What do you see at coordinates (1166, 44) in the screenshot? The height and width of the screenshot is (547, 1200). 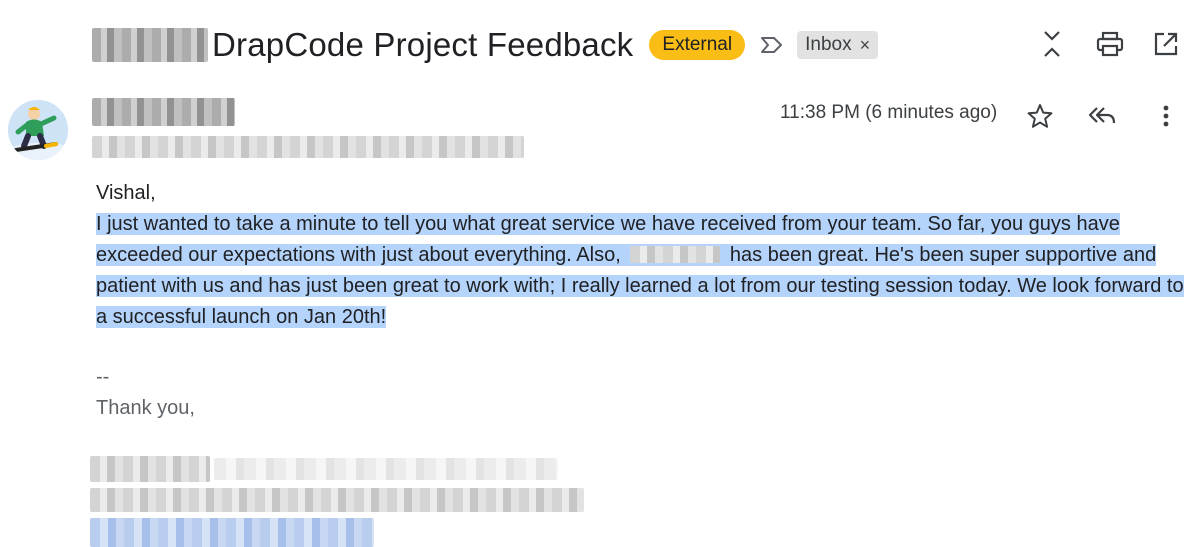 I see `open-in-new-window-icon` at bounding box center [1166, 44].